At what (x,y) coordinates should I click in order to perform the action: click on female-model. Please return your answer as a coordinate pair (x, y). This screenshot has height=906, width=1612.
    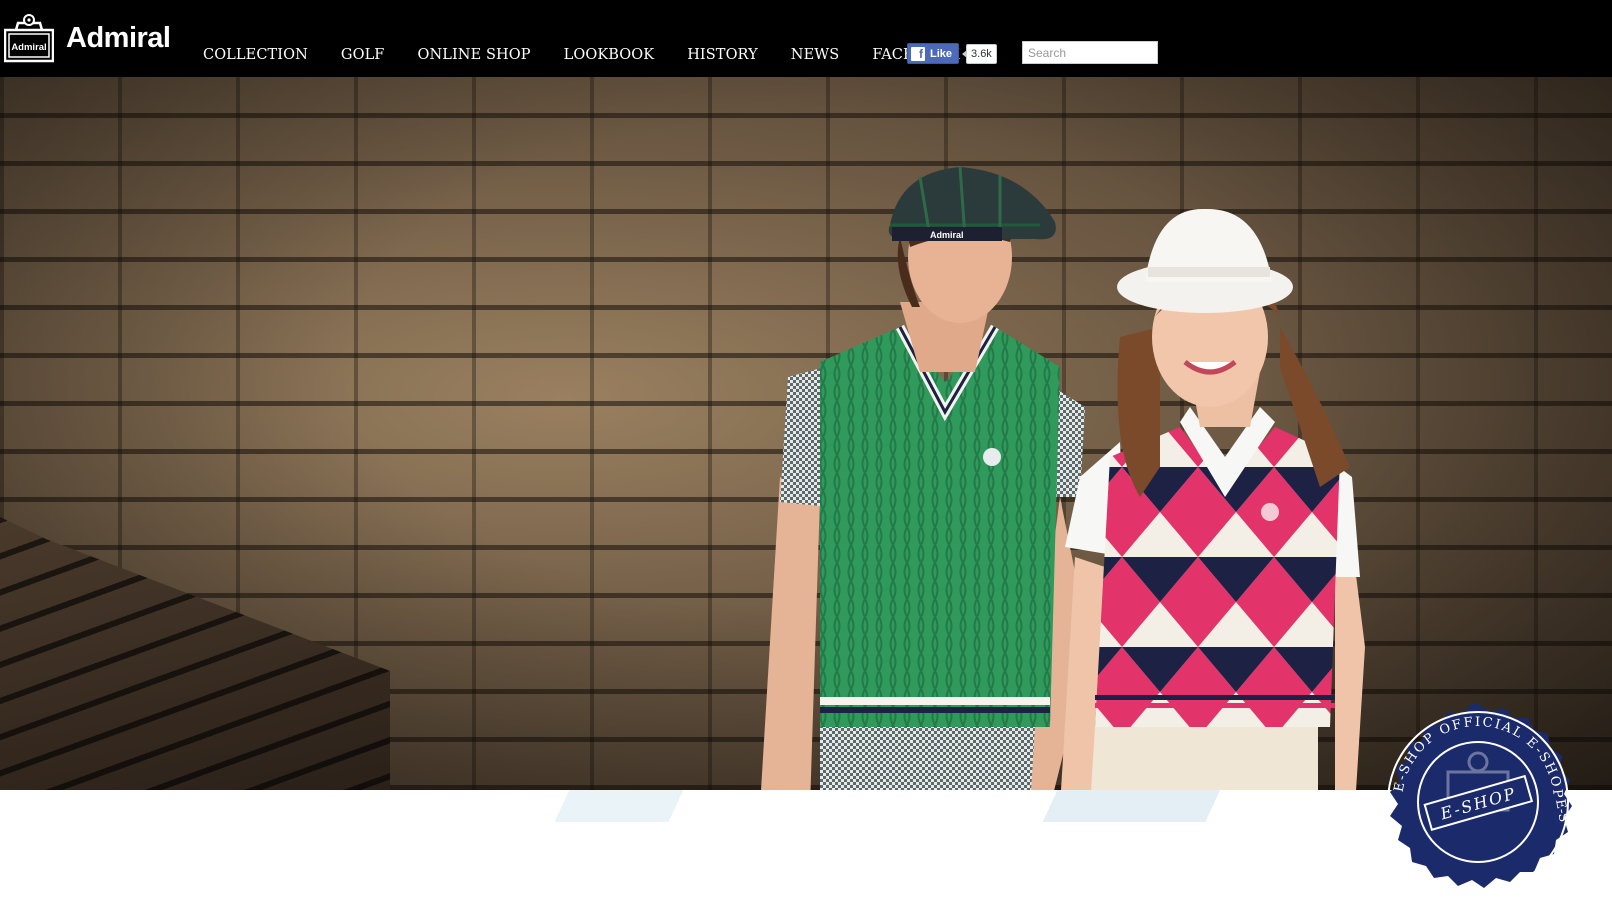
    Looking at the image, I should click on (1213, 499).